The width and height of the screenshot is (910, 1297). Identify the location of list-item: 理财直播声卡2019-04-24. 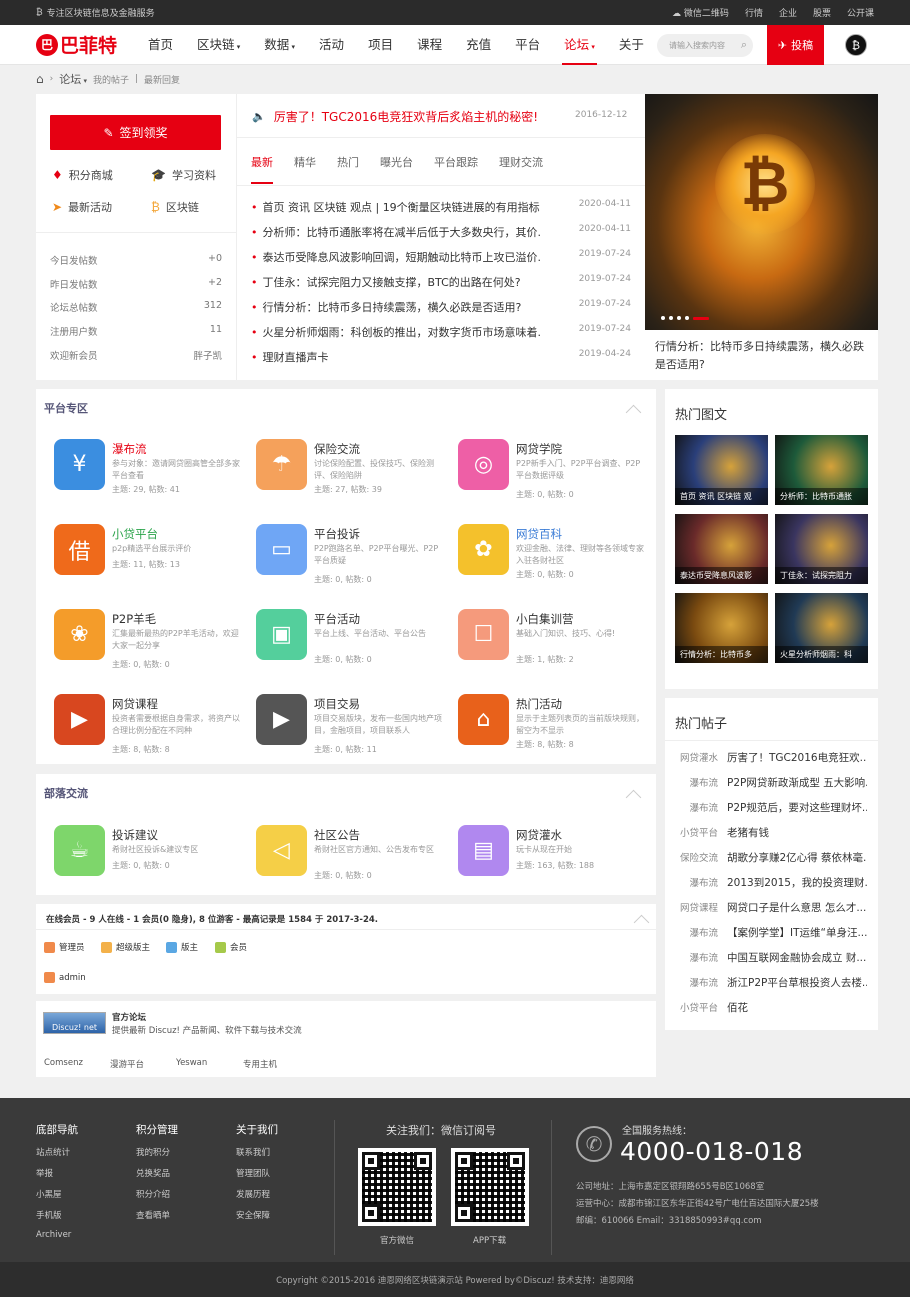
(441, 357).